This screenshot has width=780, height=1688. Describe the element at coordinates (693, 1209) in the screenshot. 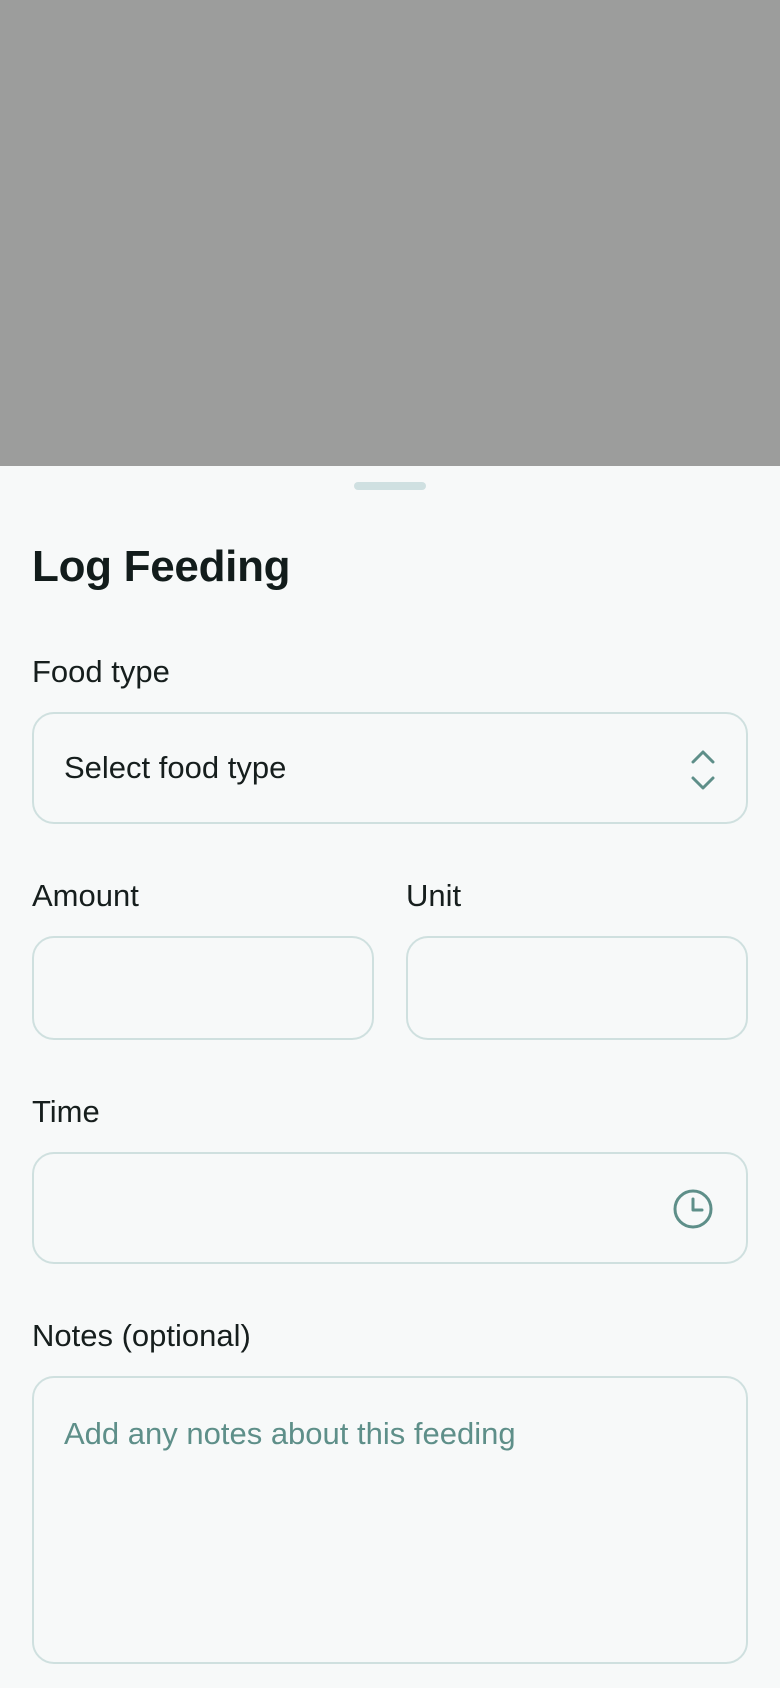

I see `clock-icon` at that location.